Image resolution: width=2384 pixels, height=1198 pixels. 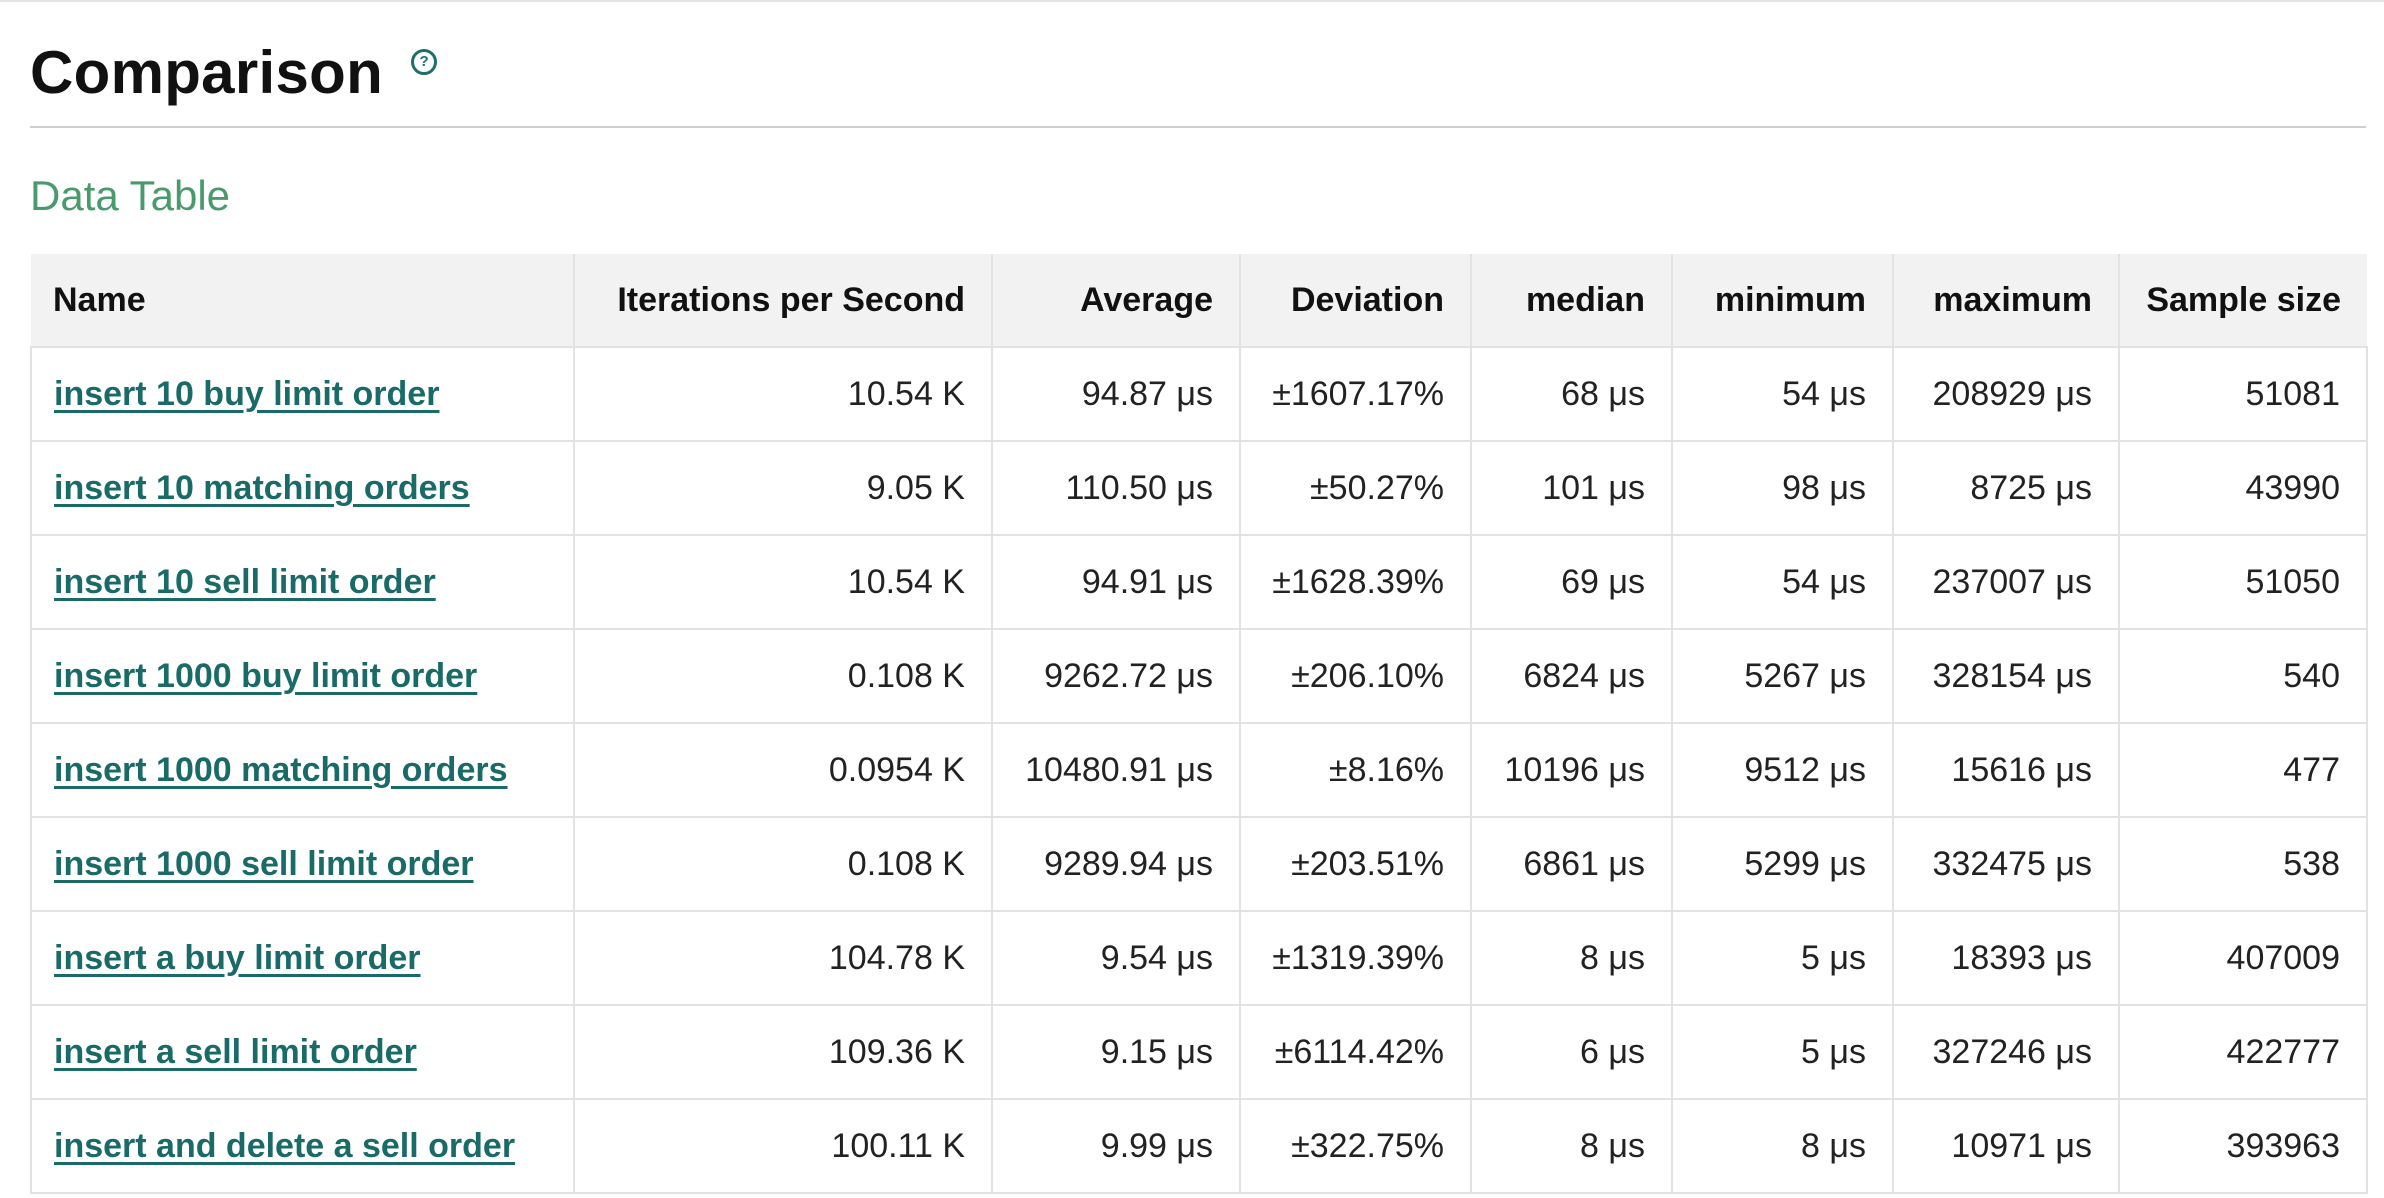 I want to click on benchmark-link: insert 1000 buy limit order, so click(x=265, y=676).